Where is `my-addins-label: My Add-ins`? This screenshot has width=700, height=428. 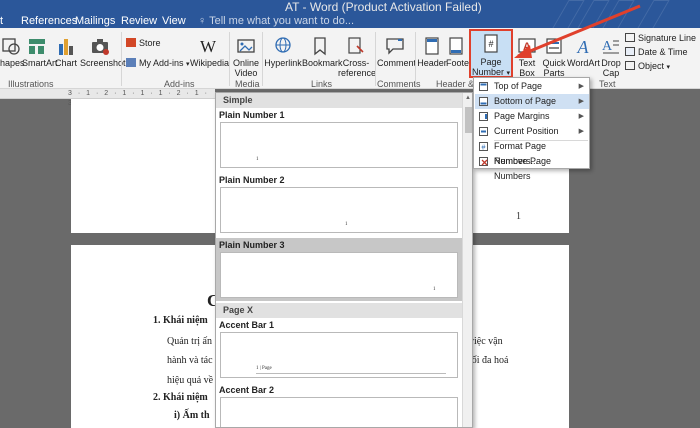 my-addins-label: My Add-ins is located at coordinates (161, 63).